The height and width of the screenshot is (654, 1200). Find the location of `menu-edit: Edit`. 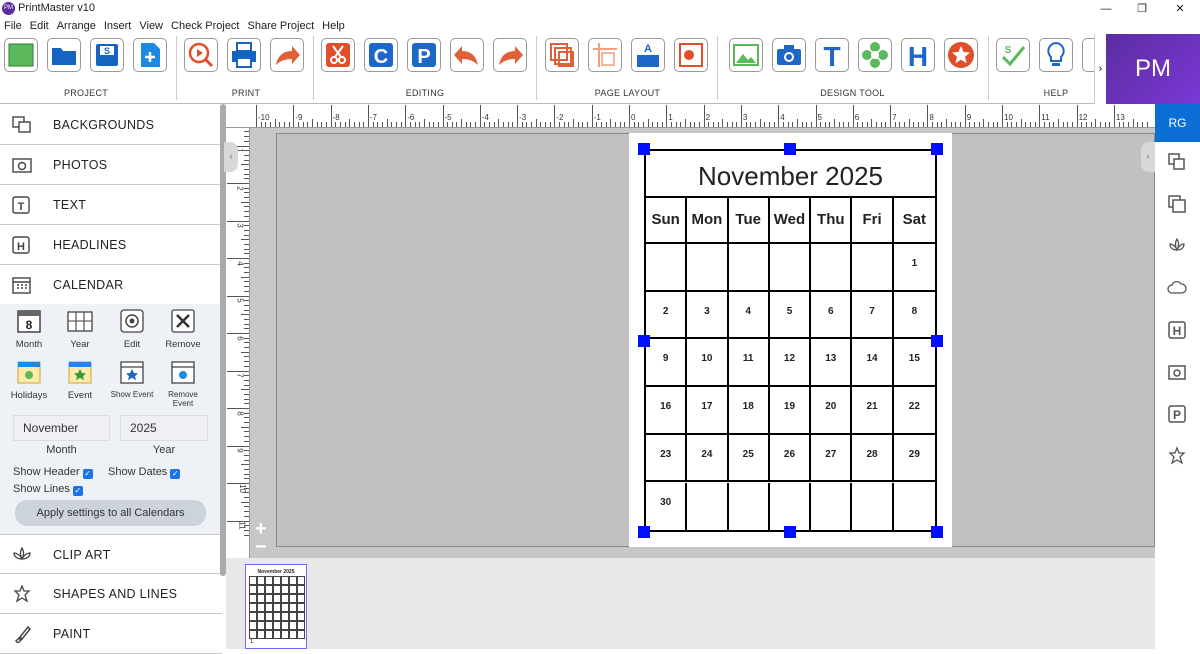

menu-edit: Edit is located at coordinates (39, 26).